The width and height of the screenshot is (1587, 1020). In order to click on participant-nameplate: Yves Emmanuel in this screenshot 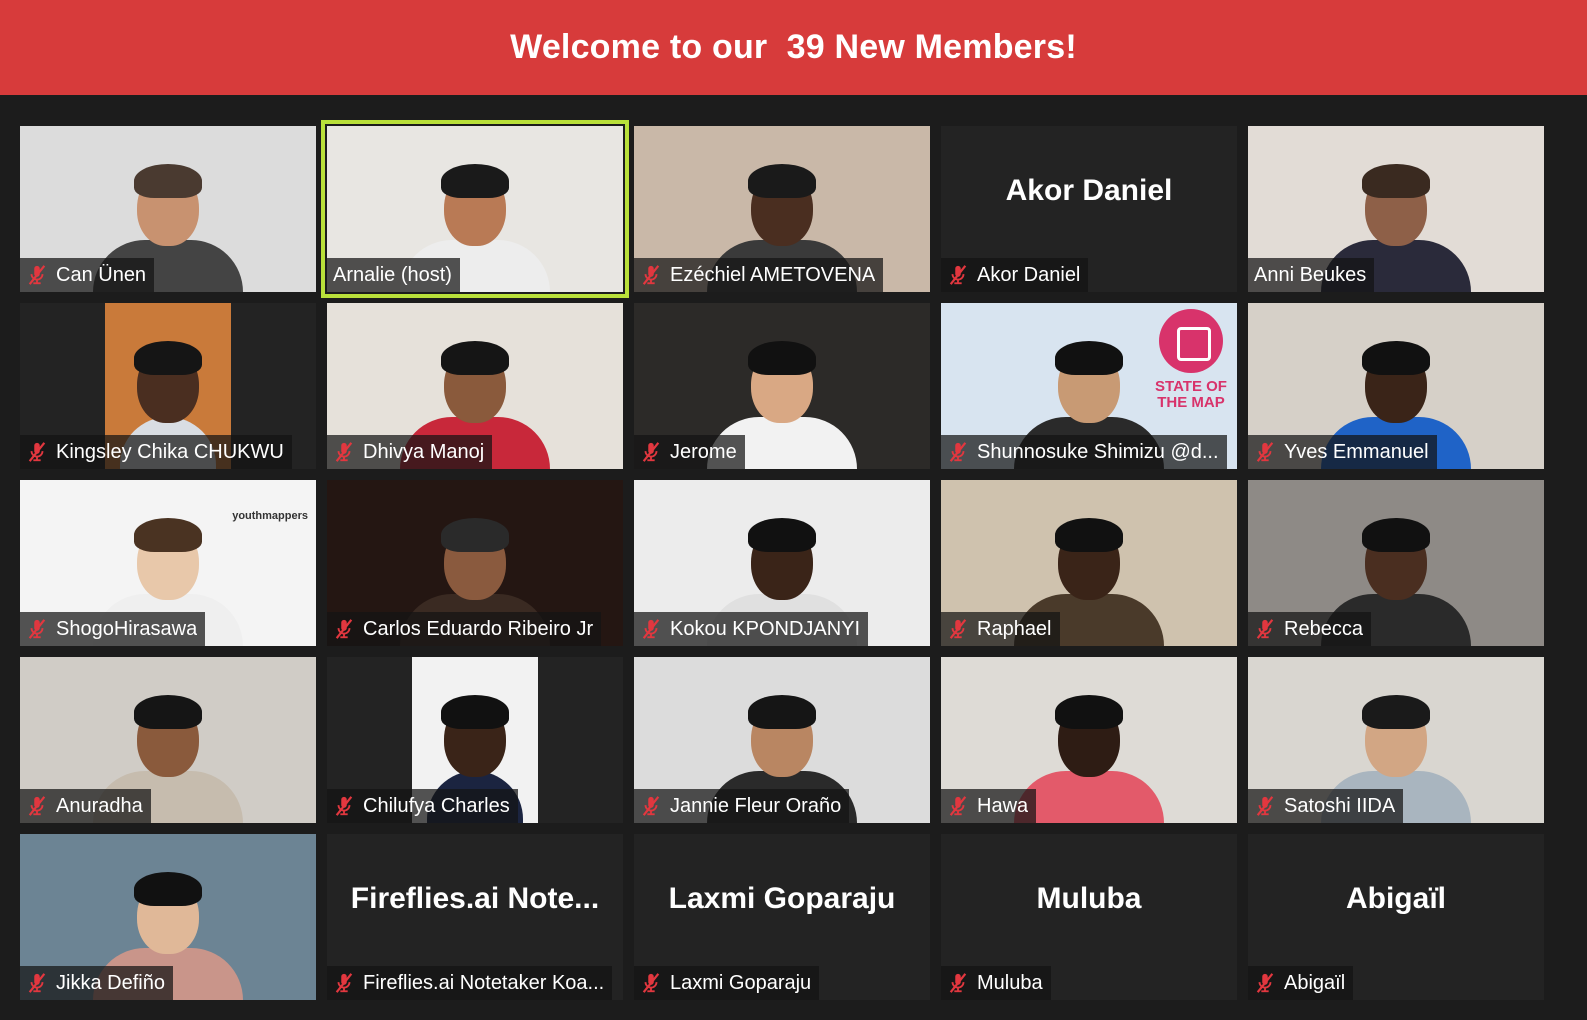, I will do `click(1342, 452)`.